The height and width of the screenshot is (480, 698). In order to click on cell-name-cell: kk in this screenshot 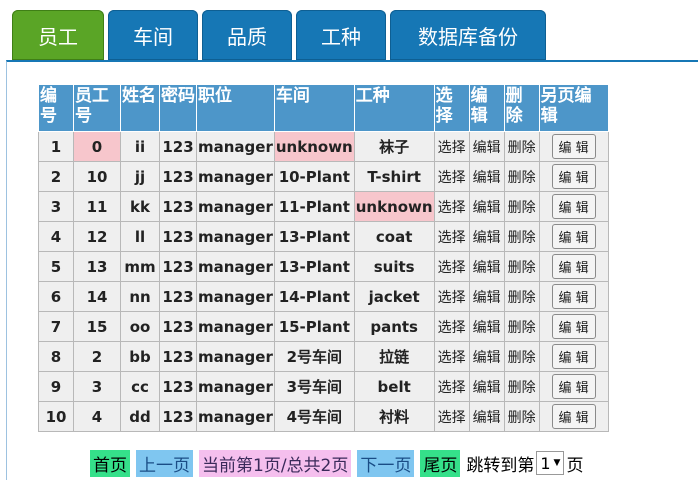, I will do `click(140, 206)`.